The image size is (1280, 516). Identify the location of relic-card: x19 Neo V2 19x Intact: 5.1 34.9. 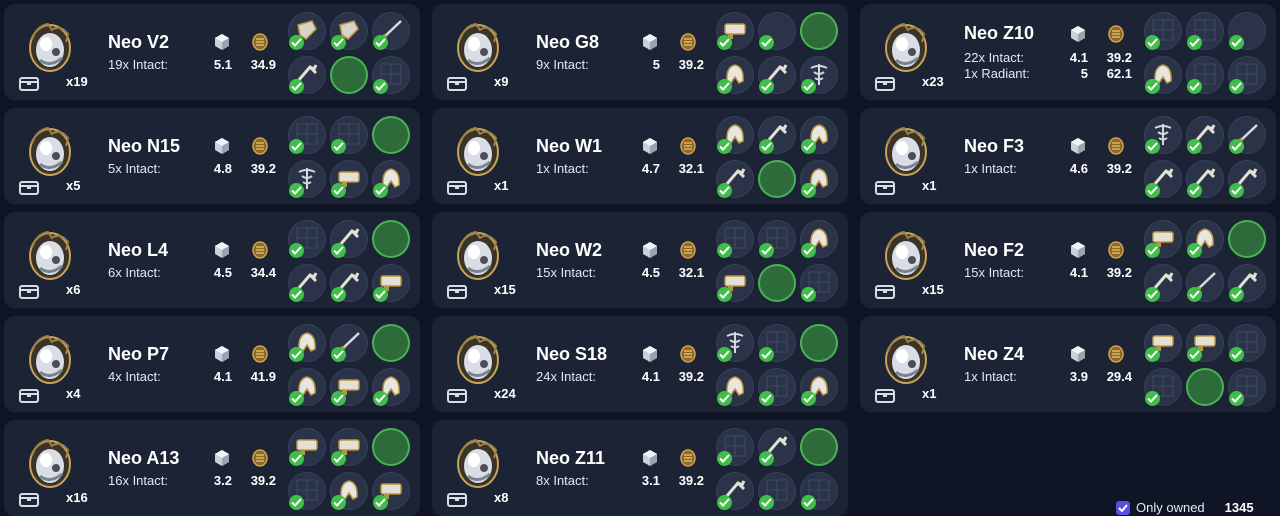
(212, 52).